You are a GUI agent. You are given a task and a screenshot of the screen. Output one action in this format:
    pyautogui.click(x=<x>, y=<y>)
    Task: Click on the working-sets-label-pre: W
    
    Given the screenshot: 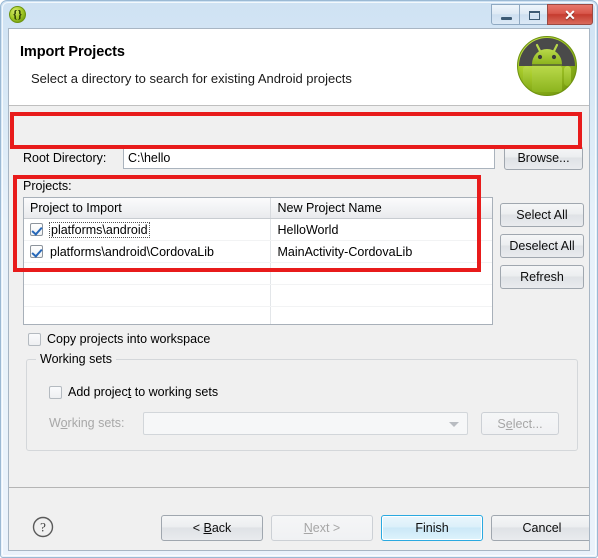 What is the action you would take?
    pyautogui.click(x=55, y=423)
    